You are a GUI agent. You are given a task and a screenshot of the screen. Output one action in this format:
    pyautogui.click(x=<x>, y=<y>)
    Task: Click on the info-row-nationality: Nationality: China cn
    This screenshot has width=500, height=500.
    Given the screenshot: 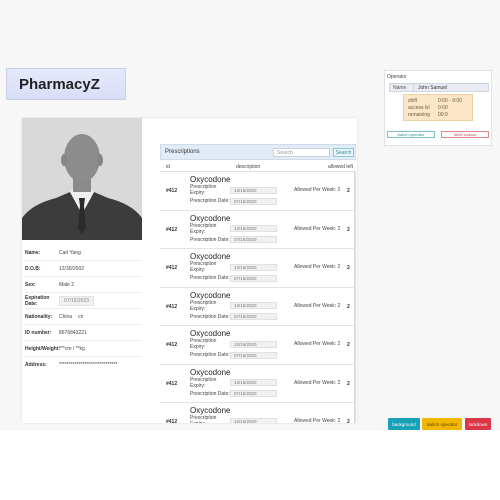 What is the action you would take?
    pyautogui.click(x=83, y=317)
    